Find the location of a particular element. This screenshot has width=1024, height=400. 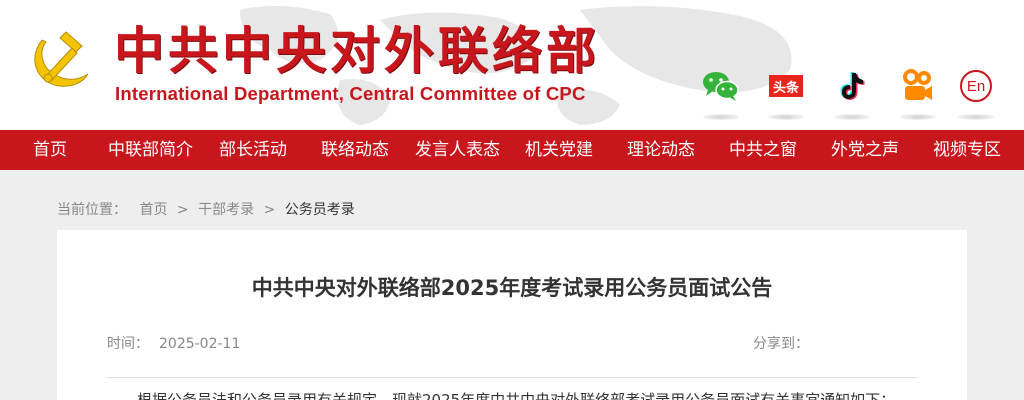

nav-item-cpc-window: 中共之窗 is located at coordinates (763, 150).